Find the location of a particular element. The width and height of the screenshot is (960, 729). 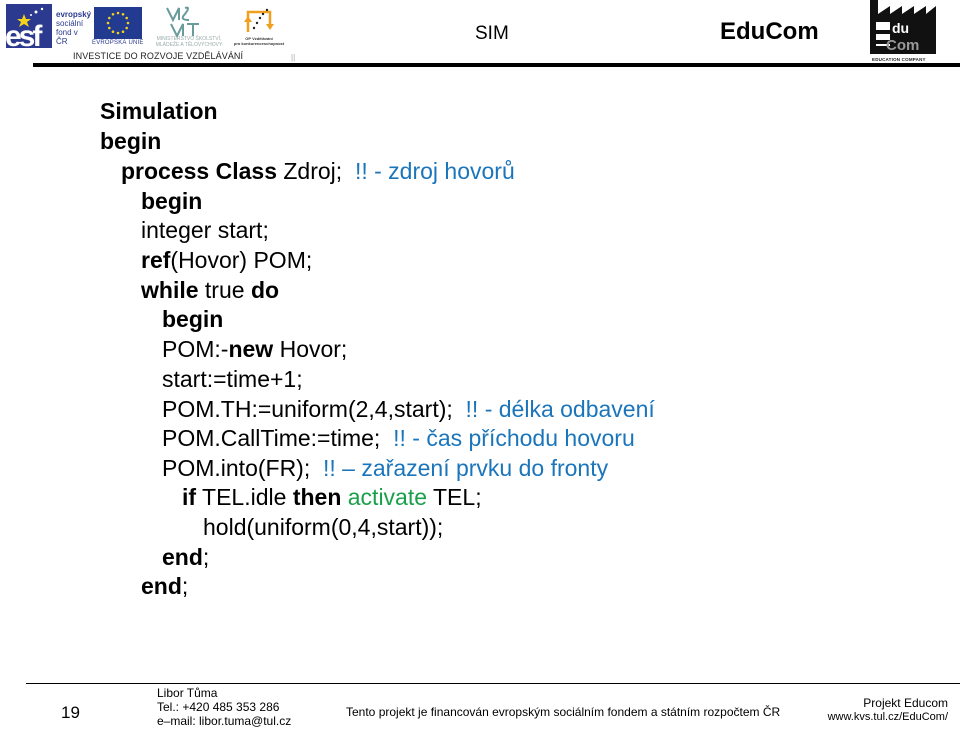

code-line: POM:-new Hovor; is located at coordinates (254, 349).